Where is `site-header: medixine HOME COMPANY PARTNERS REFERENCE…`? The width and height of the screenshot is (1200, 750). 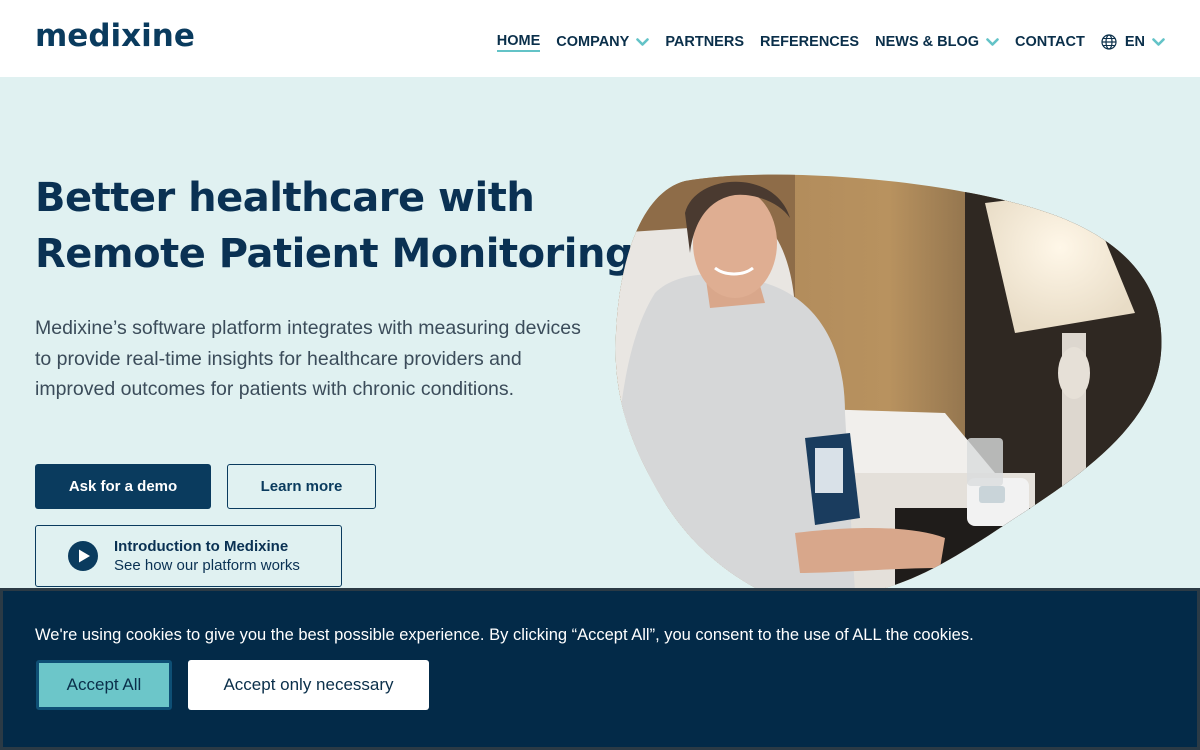 site-header: medixine HOME COMPANY PARTNERS REFERENCE… is located at coordinates (600, 38).